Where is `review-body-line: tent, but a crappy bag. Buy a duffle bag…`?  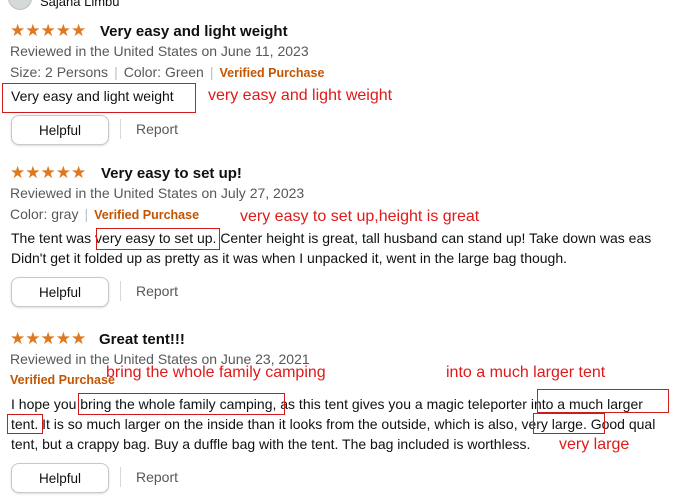
review-body-line: tent, but a crappy bag. Buy a duffle bag… is located at coordinates (271, 444).